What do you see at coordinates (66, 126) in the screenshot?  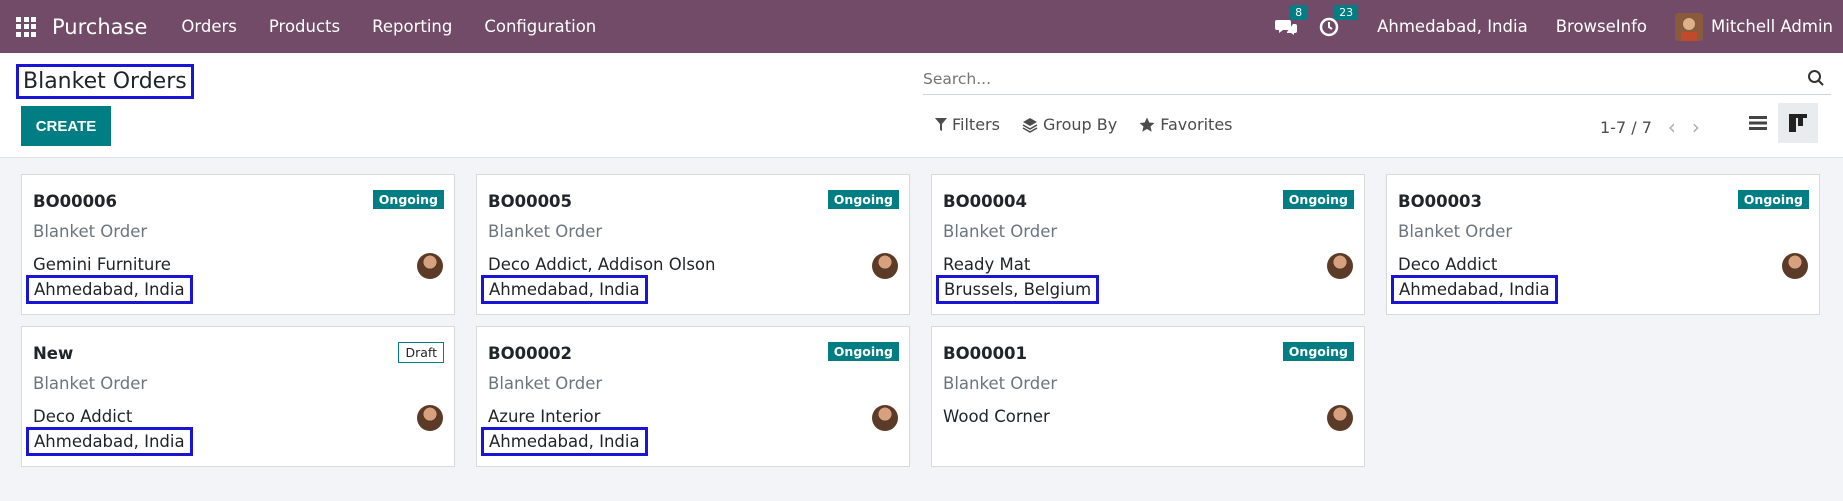 I see `create-button: CREATE` at bounding box center [66, 126].